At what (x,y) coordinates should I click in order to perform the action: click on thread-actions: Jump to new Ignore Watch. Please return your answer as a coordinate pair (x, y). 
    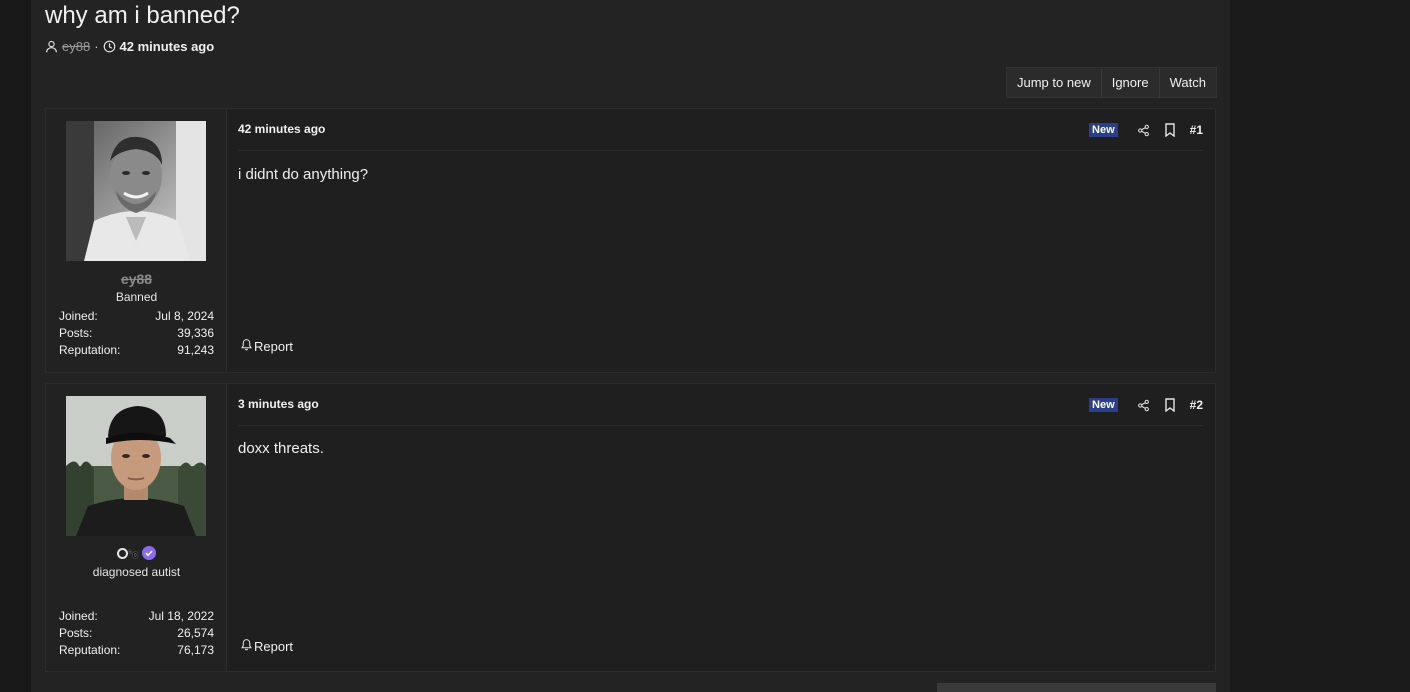
    Looking at the image, I should click on (1111, 82).